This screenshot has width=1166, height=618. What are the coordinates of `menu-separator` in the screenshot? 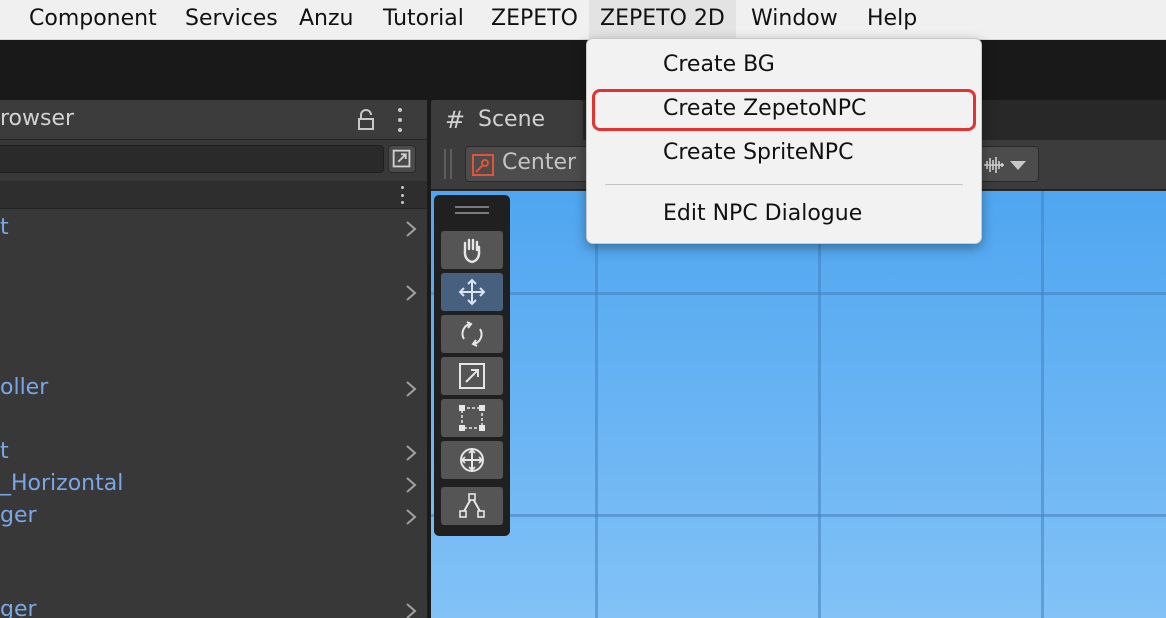 It's located at (784, 184).